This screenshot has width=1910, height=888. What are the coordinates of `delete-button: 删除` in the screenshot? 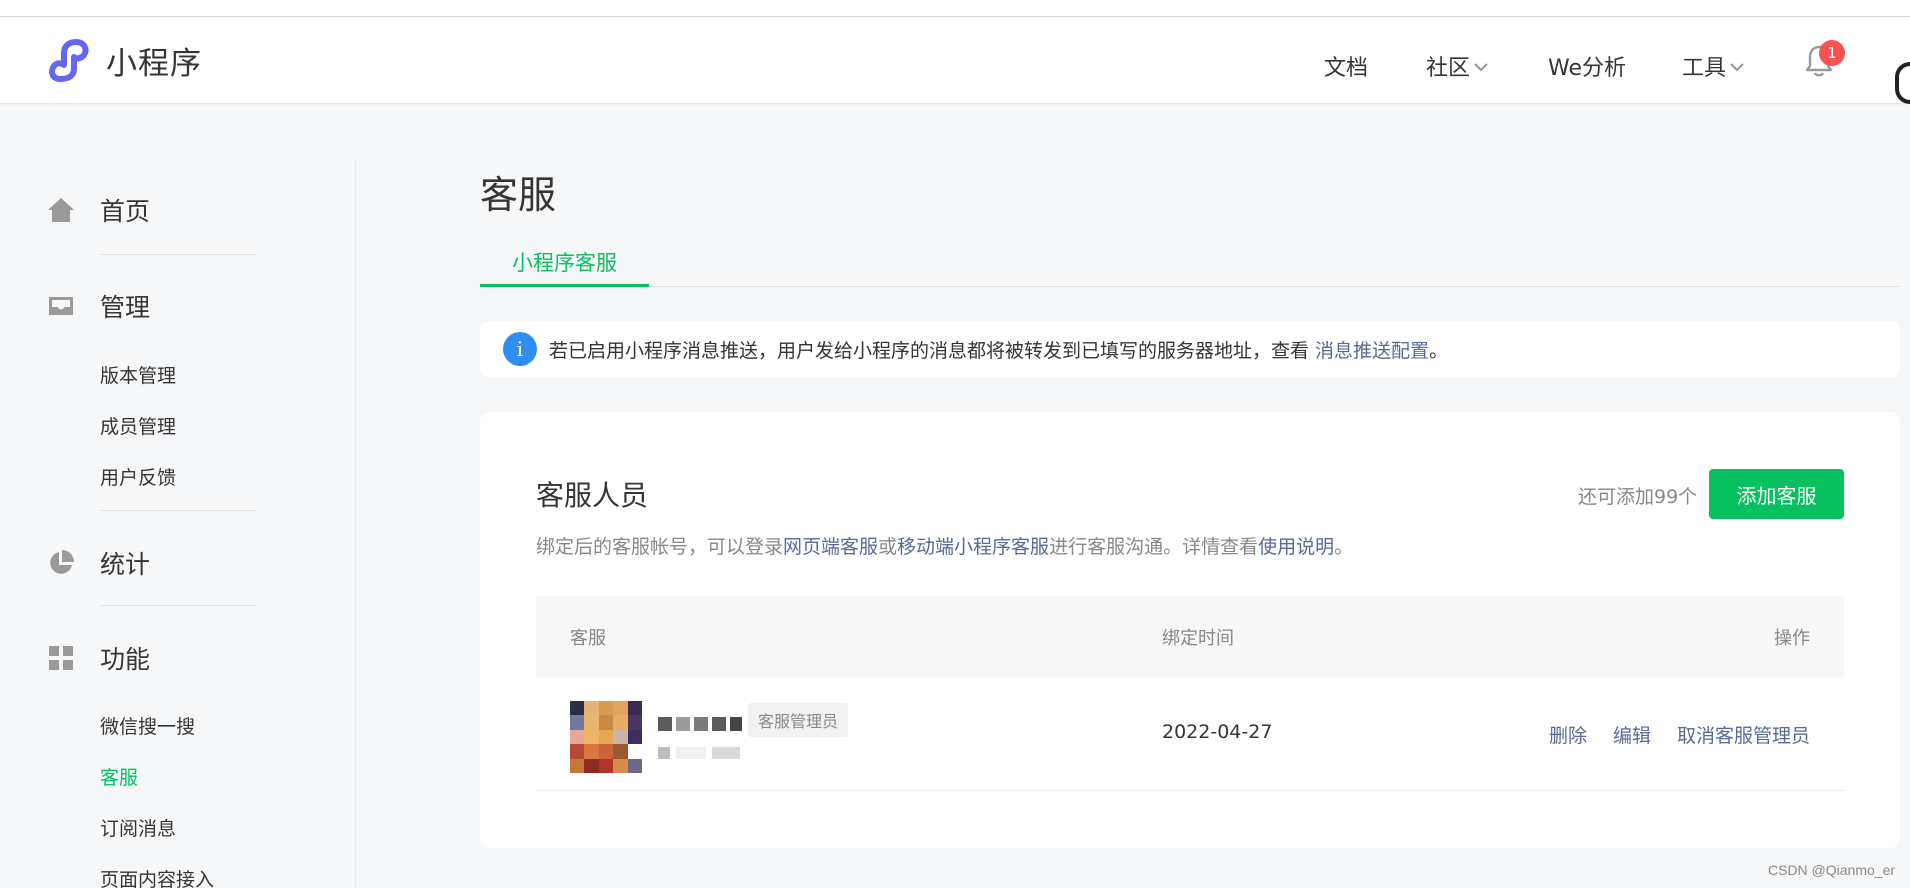 It's located at (1568, 734).